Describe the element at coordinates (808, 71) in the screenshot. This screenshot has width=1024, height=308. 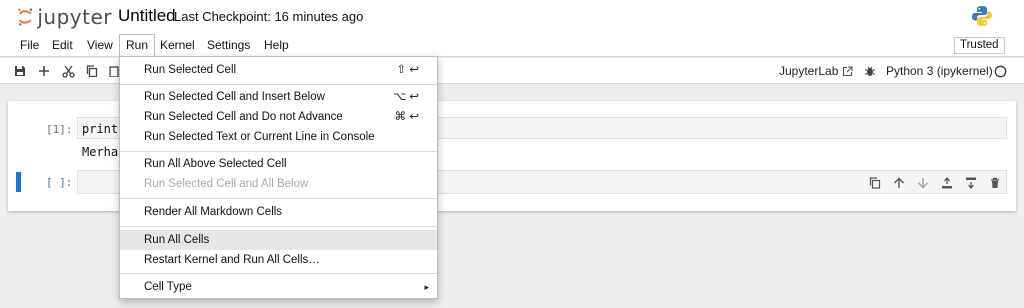
I see `jupyterlab-link: JupyterLab` at that location.